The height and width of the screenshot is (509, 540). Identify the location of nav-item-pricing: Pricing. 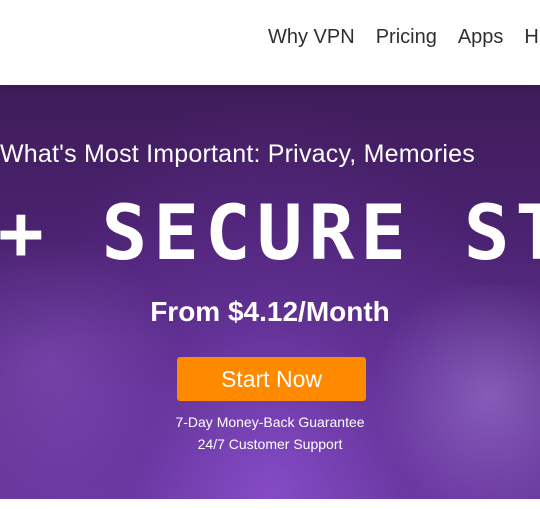
(406, 37).